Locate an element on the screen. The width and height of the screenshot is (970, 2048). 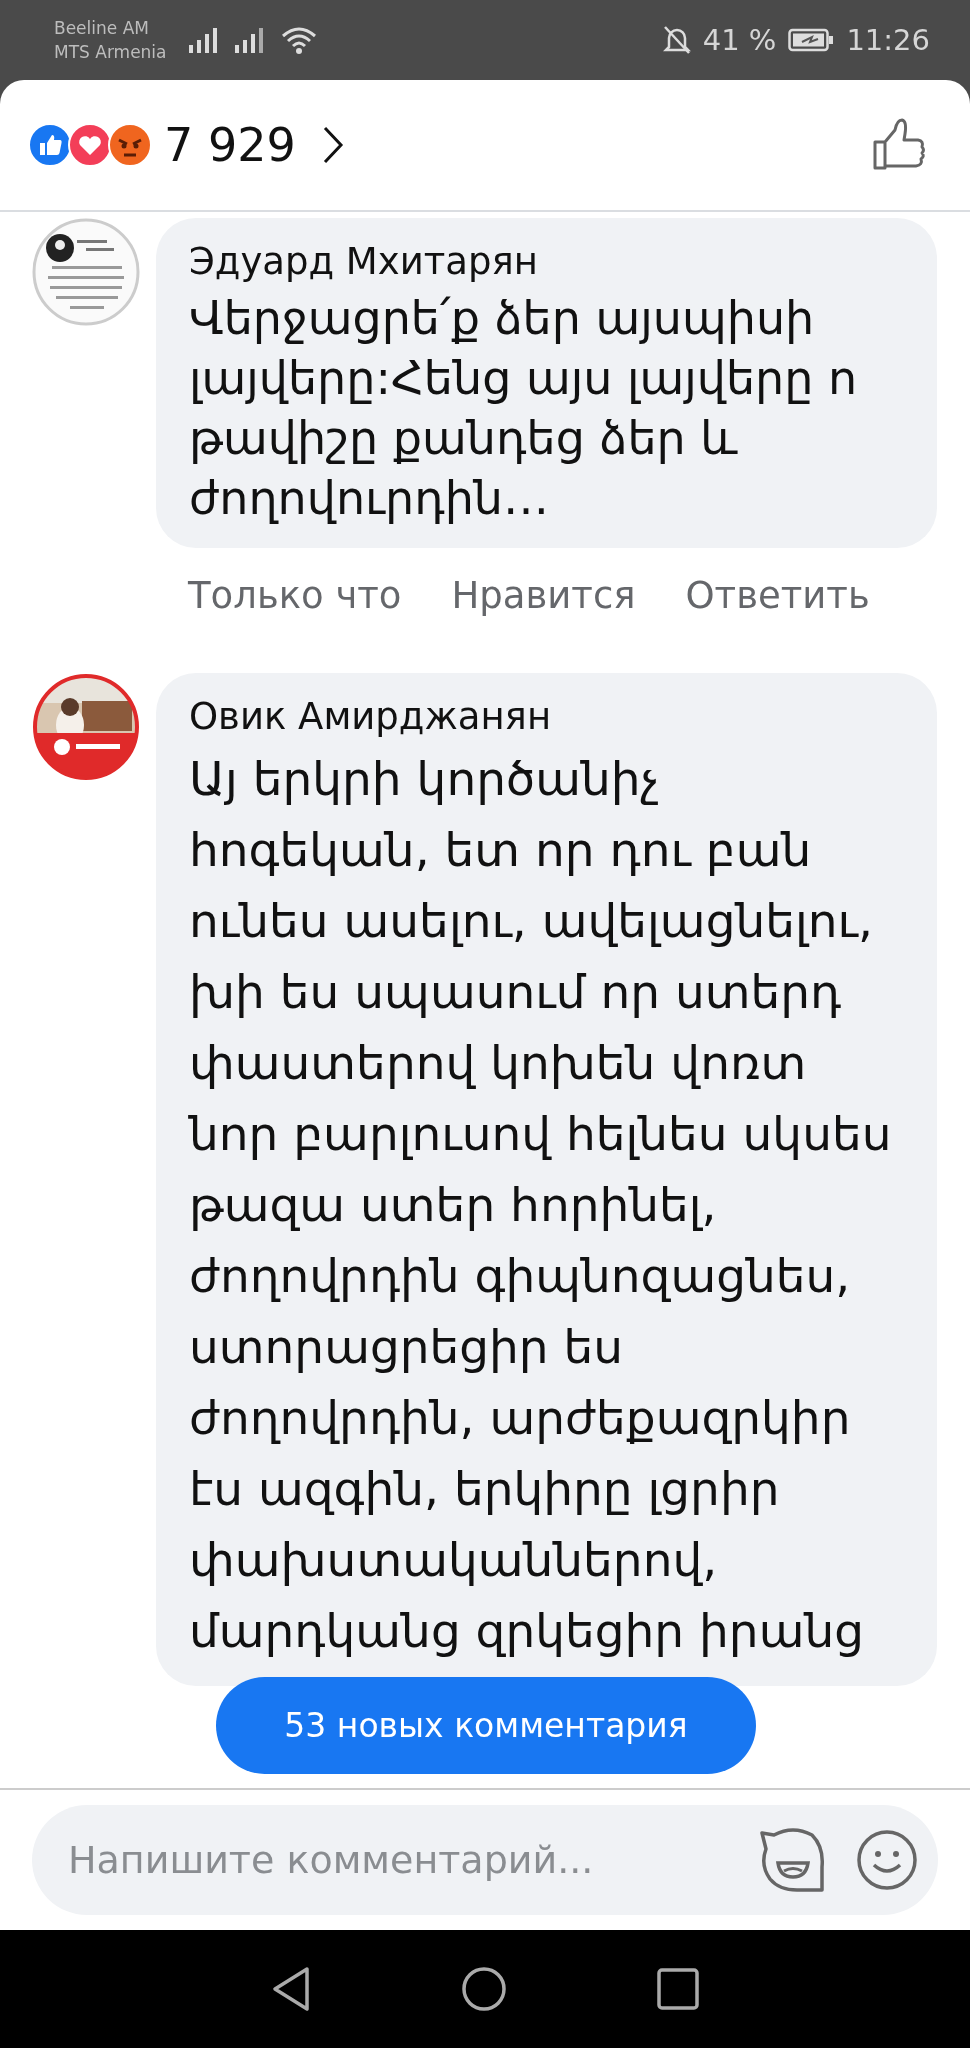
recents-icon is located at coordinates (678, 1989).